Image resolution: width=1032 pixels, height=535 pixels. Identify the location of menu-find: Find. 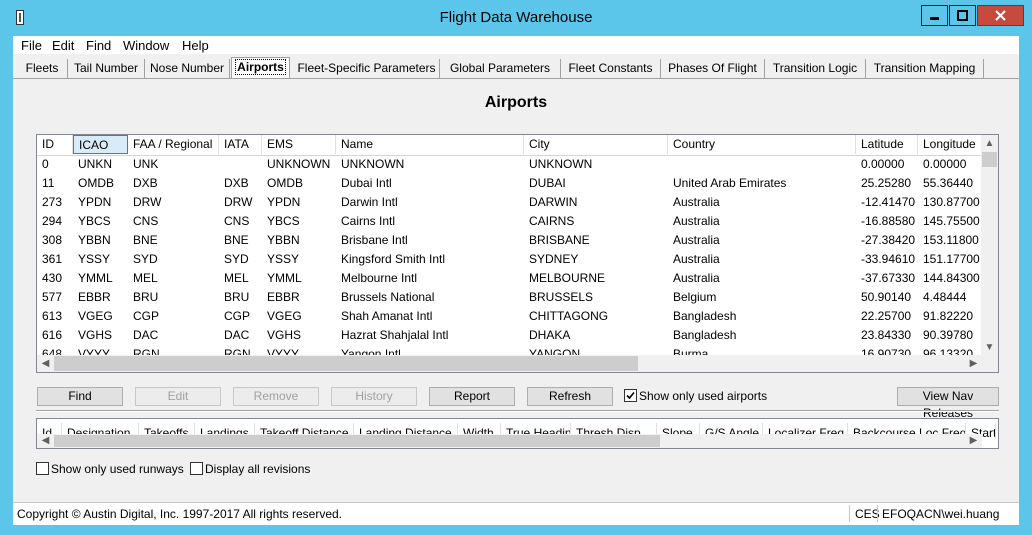
(98, 45).